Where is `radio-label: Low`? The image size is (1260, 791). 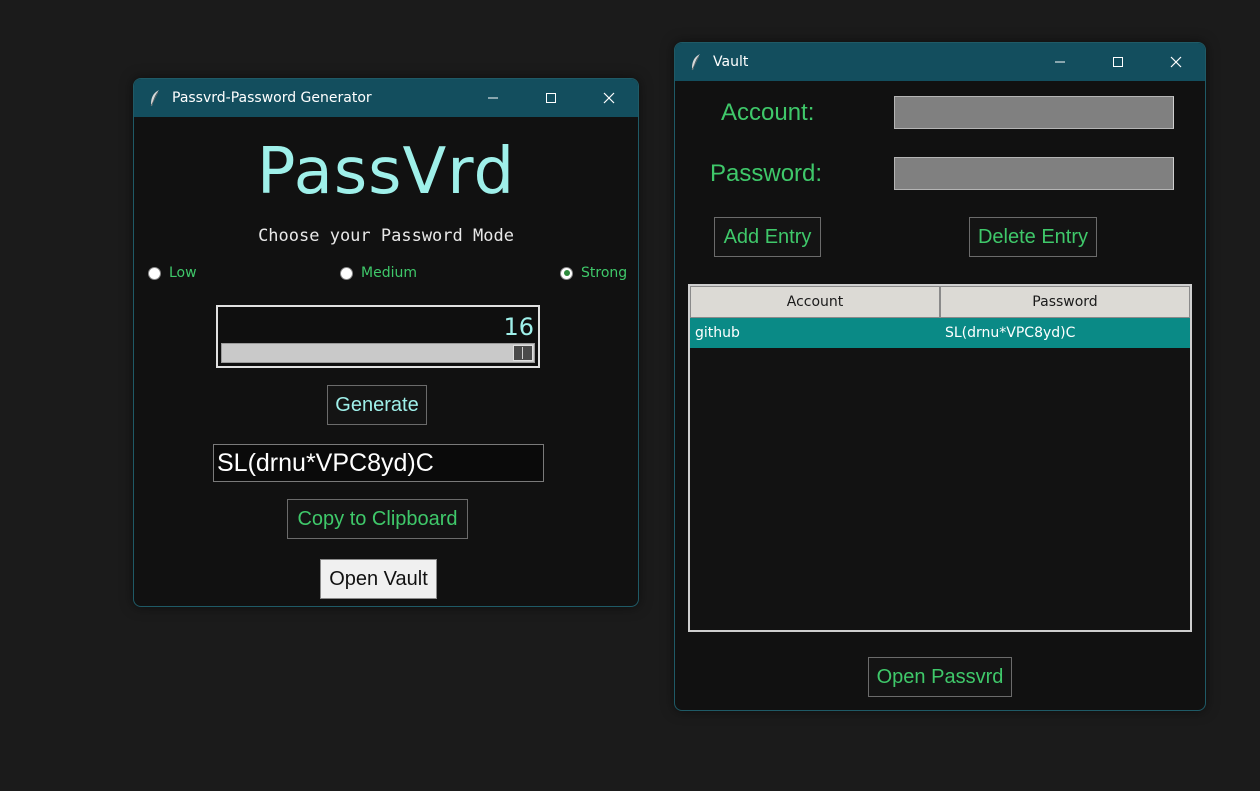 radio-label: Low is located at coordinates (183, 273).